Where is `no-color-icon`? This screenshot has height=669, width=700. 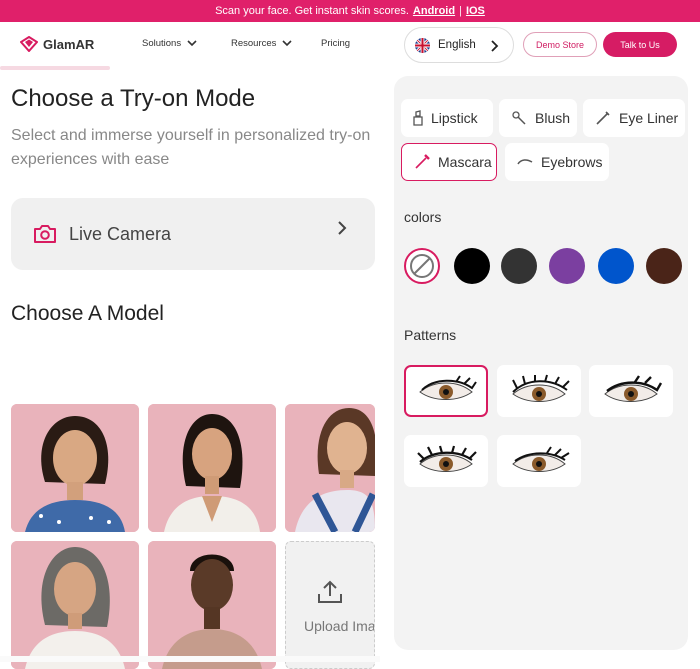
no-color-icon is located at coordinates (422, 266).